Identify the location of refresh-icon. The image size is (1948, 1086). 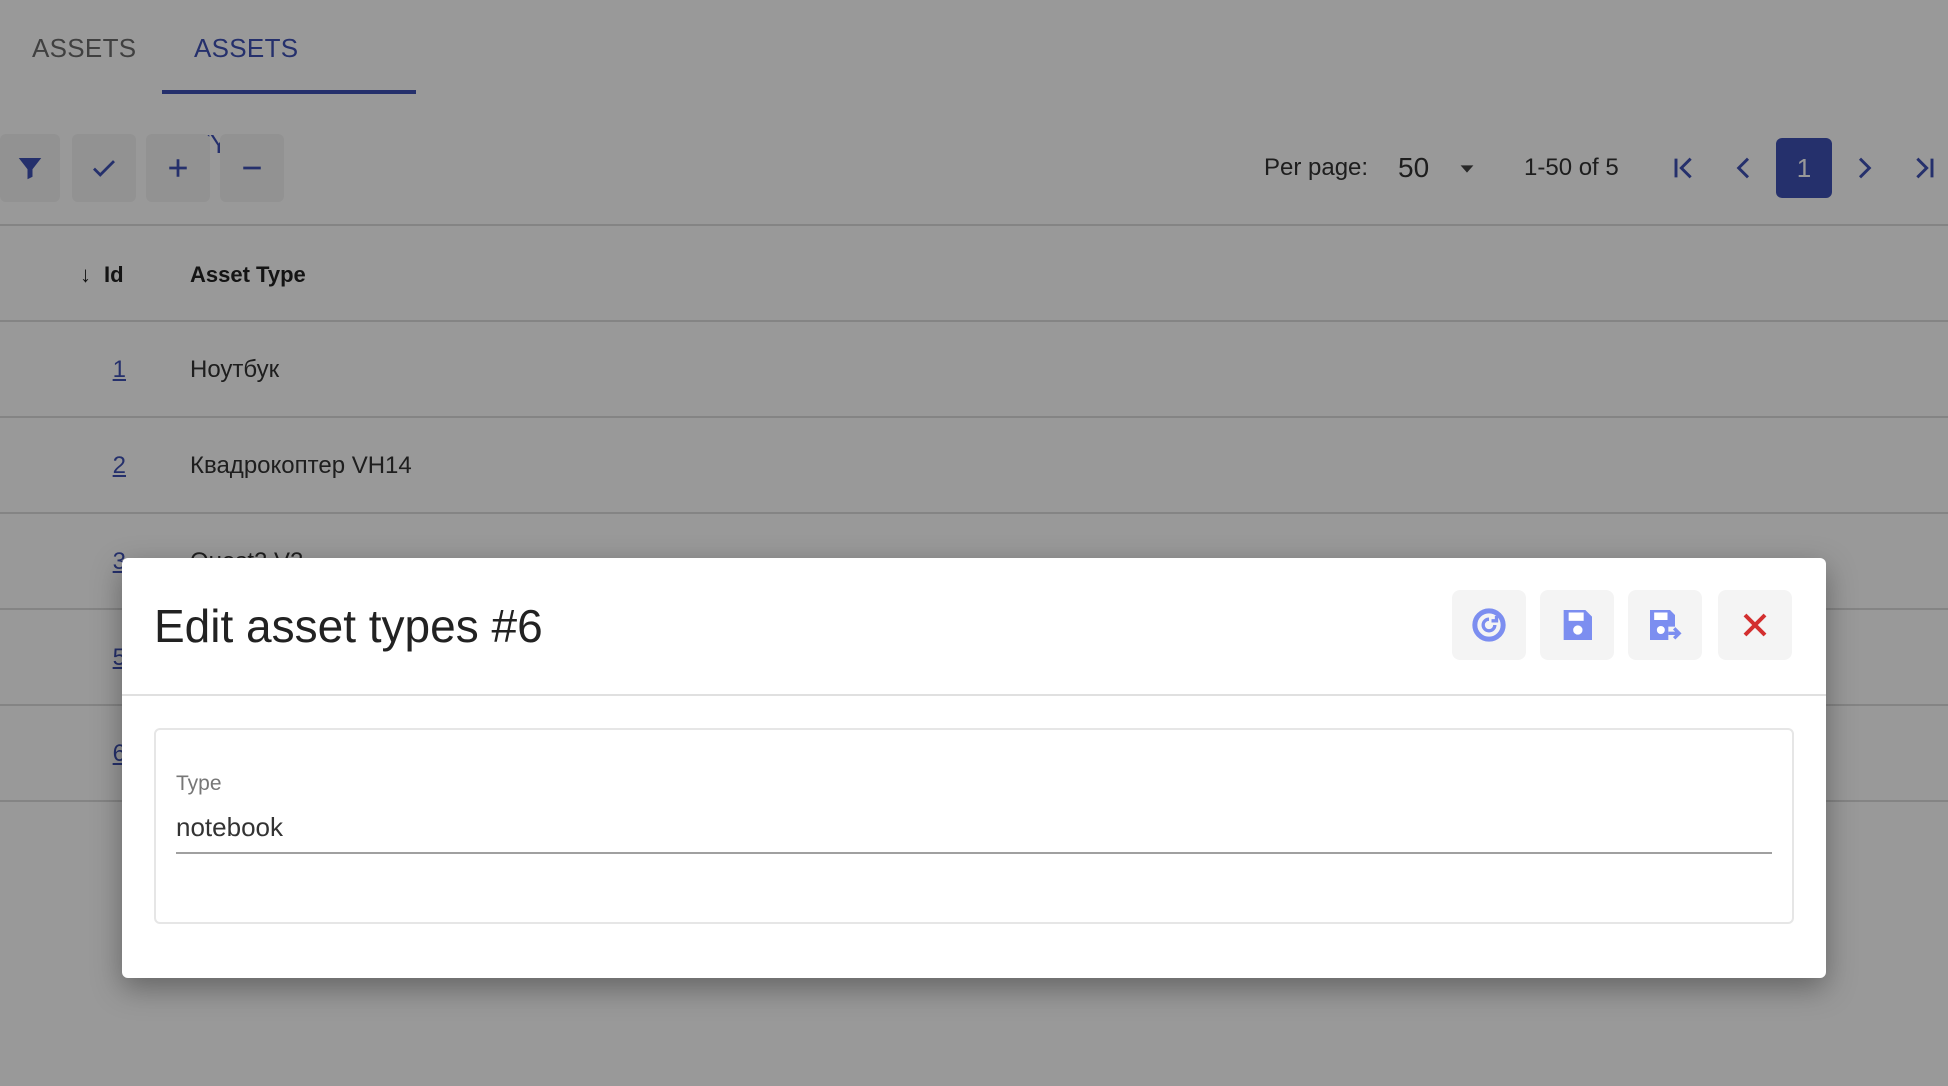
(1489, 625).